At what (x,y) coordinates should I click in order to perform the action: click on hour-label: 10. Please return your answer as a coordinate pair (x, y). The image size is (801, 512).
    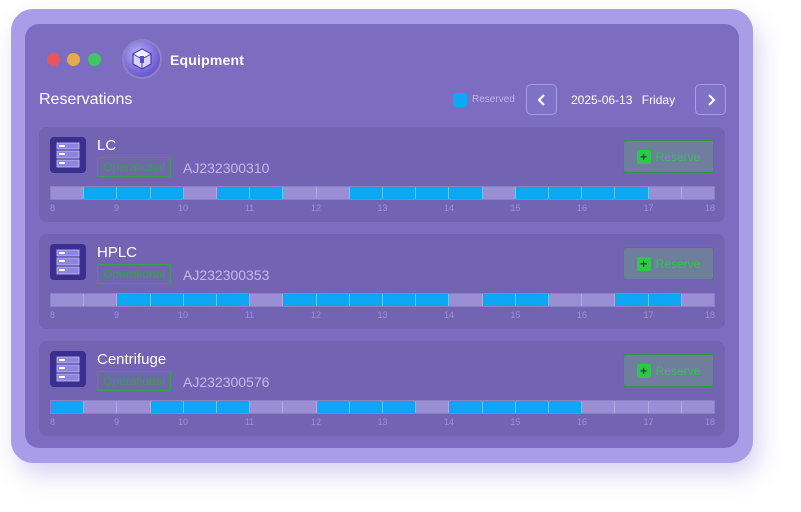
    Looking at the image, I should click on (183, 208).